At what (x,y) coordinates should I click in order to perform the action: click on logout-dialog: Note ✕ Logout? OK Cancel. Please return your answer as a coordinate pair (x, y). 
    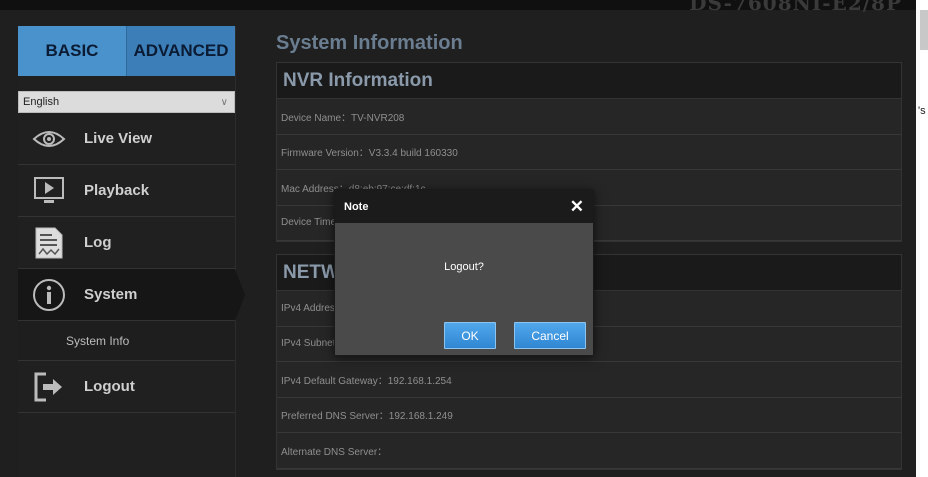
    Looking at the image, I should click on (464, 272).